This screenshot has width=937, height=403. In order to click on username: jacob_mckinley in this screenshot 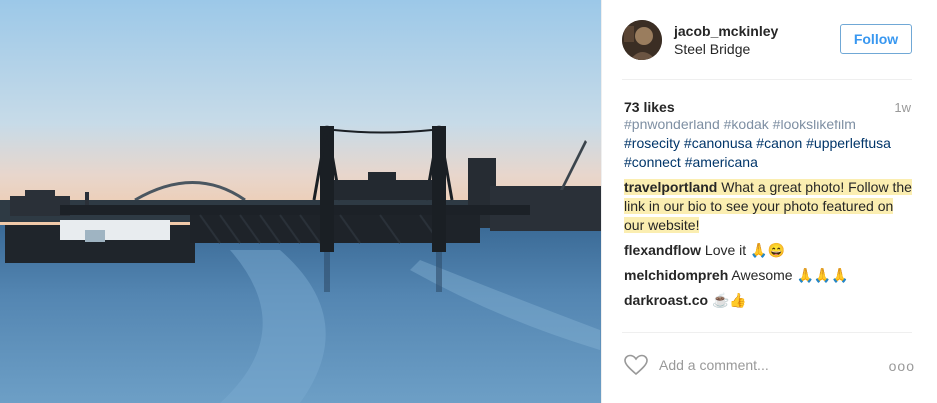, I will do `click(726, 31)`.